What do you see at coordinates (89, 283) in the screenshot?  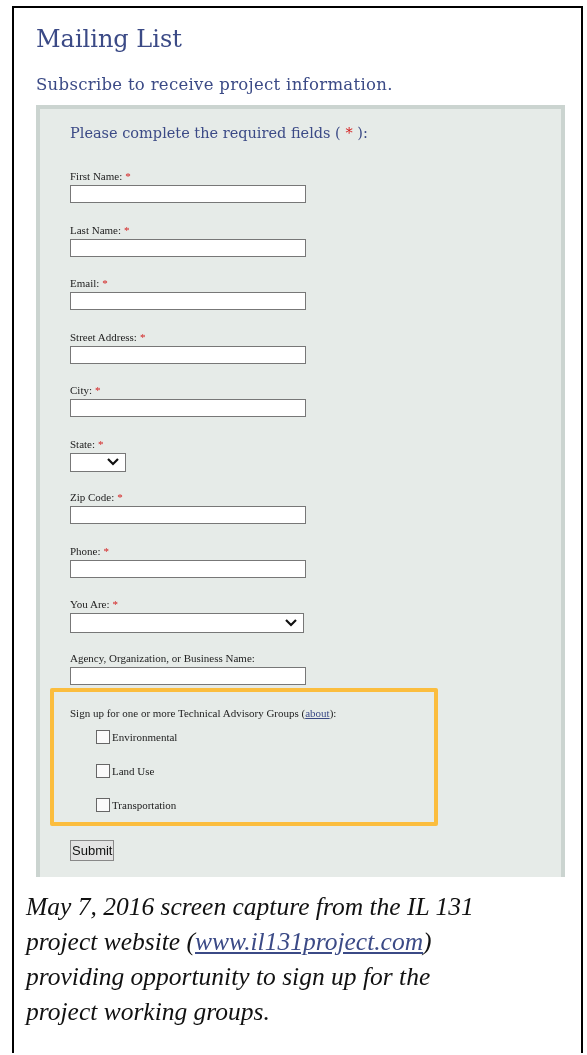 I see `field-label: Email: *` at bounding box center [89, 283].